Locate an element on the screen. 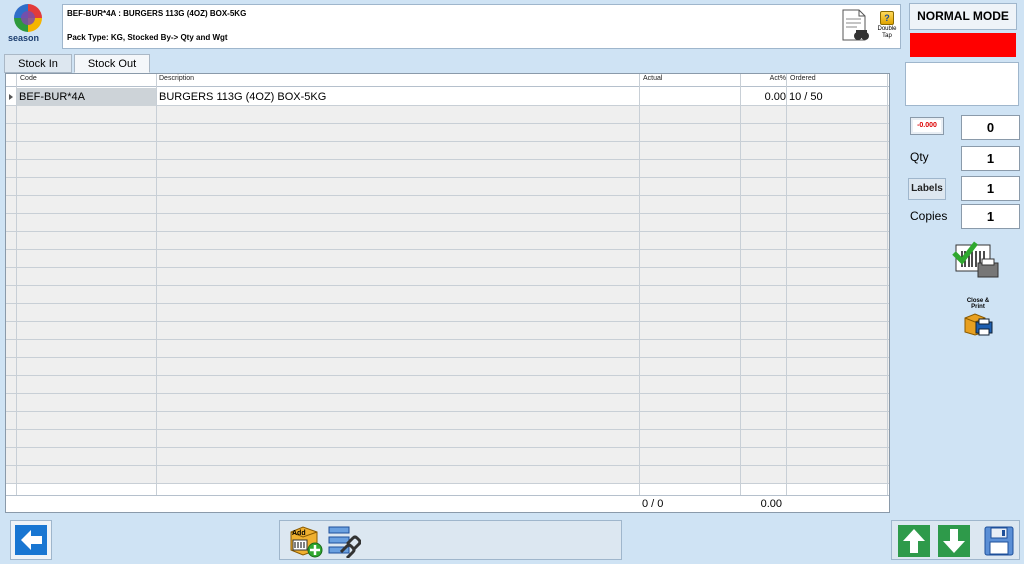  back-arrow-icon is located at coordinates (31, 540).